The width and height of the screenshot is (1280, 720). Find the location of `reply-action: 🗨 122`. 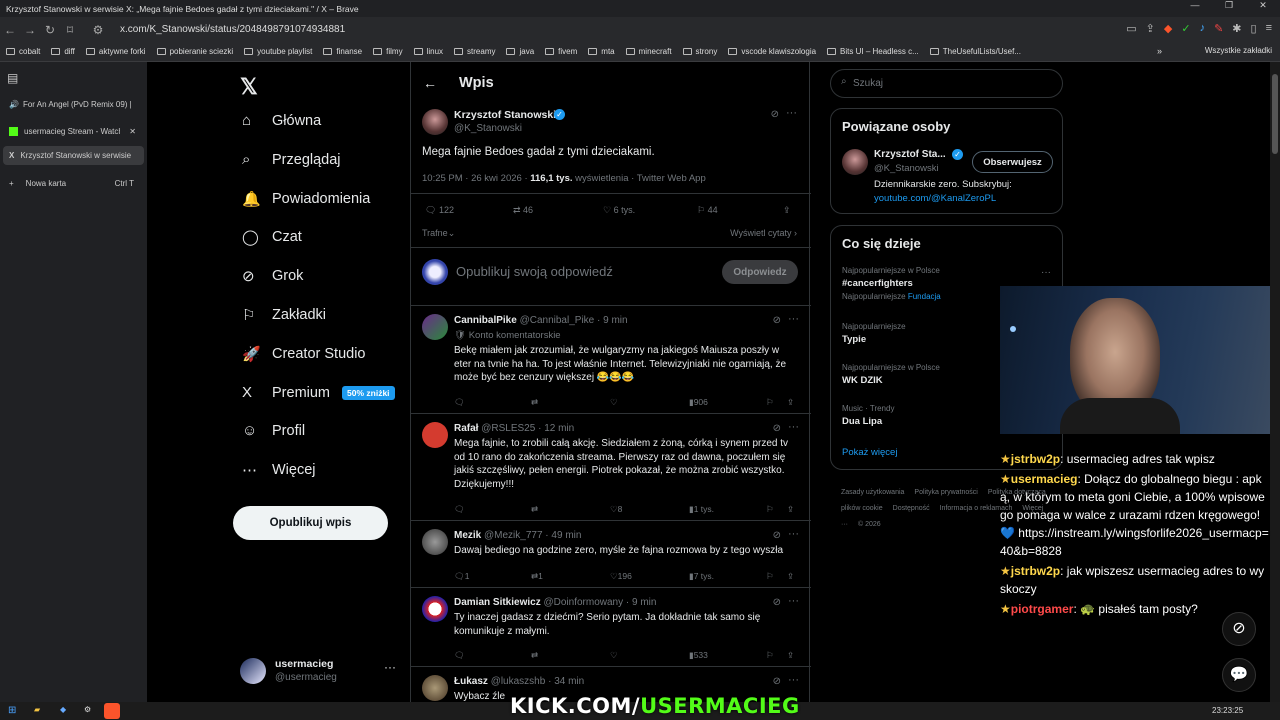

reply-action: 🗨 122 is located at coordinates (439, 210).